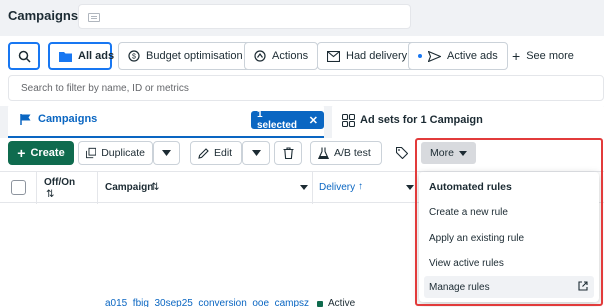 Image resolution: width=604 pixels, height=307 pixels. I want to click on see-more-label: See more, so click(550, 56).